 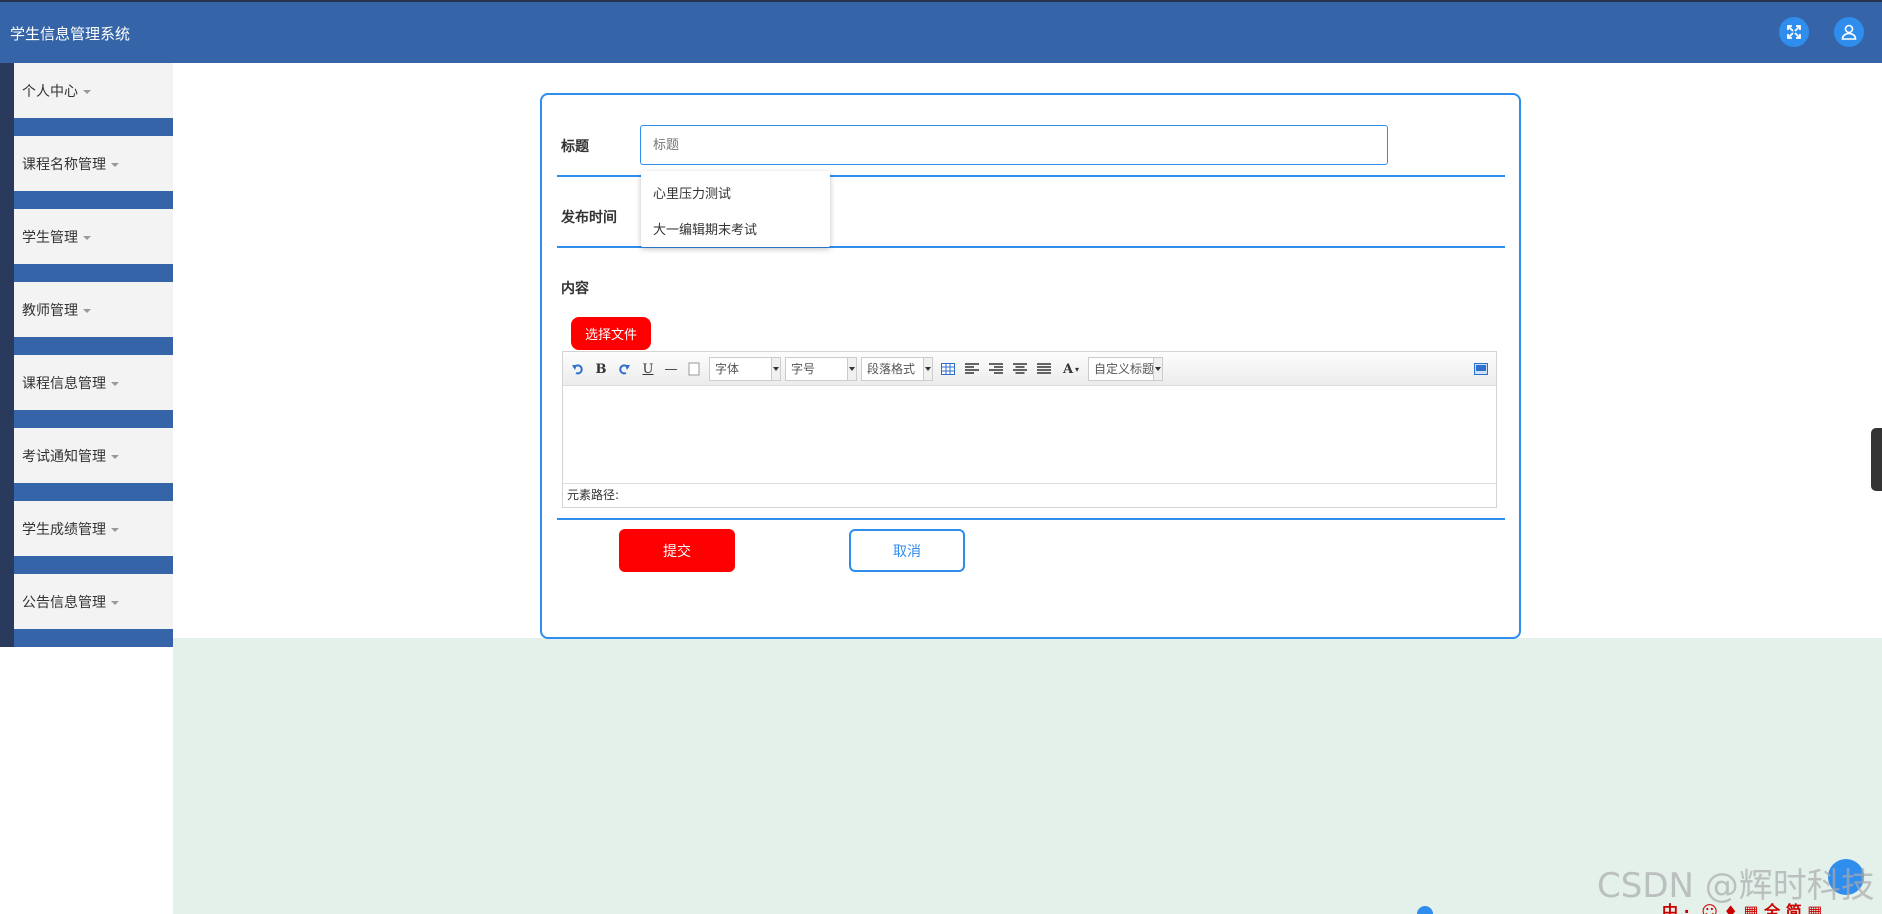 What do you see at coordinates (50, 238) in the screenshot?
I see `sidebar-item-label: 学生管理` at bounding box center [50, 238].